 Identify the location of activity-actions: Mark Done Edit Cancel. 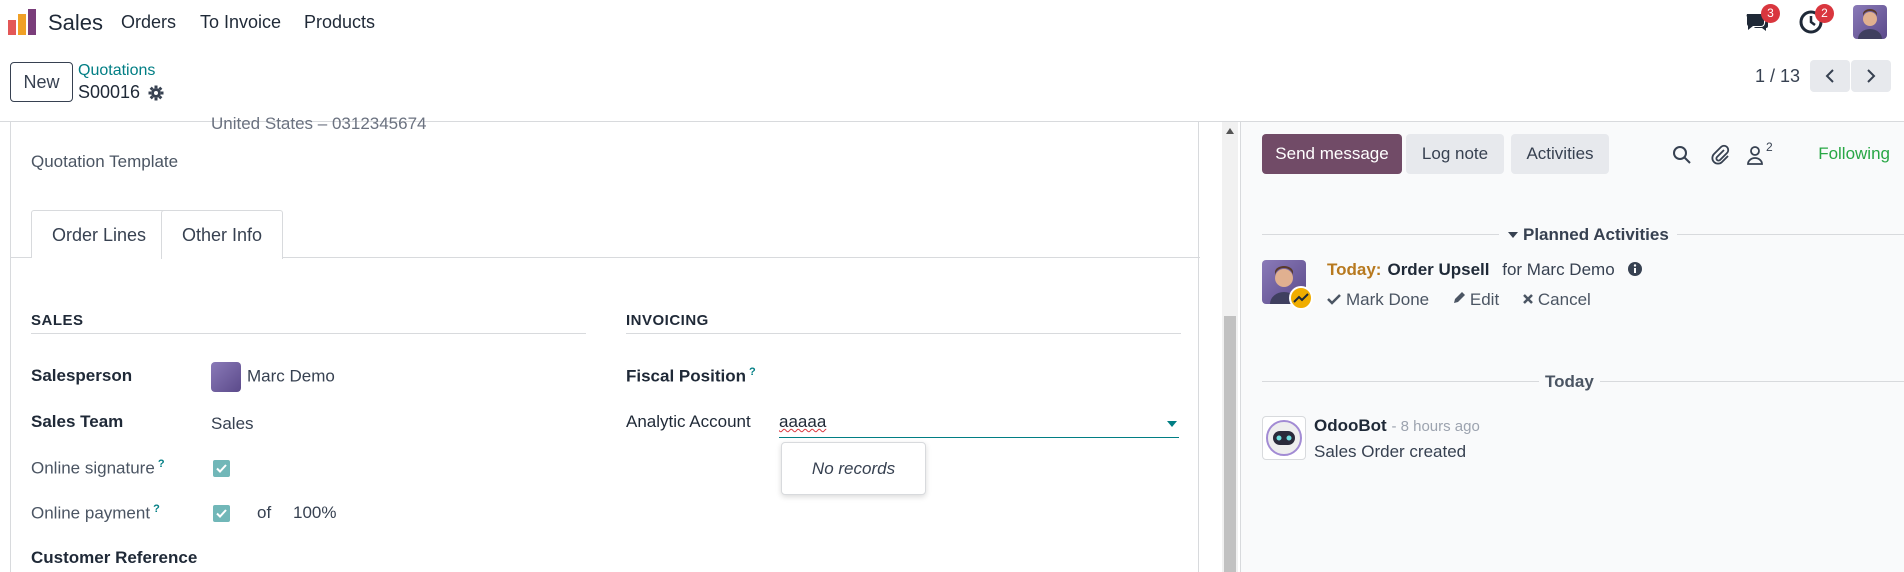
(1468, 300).